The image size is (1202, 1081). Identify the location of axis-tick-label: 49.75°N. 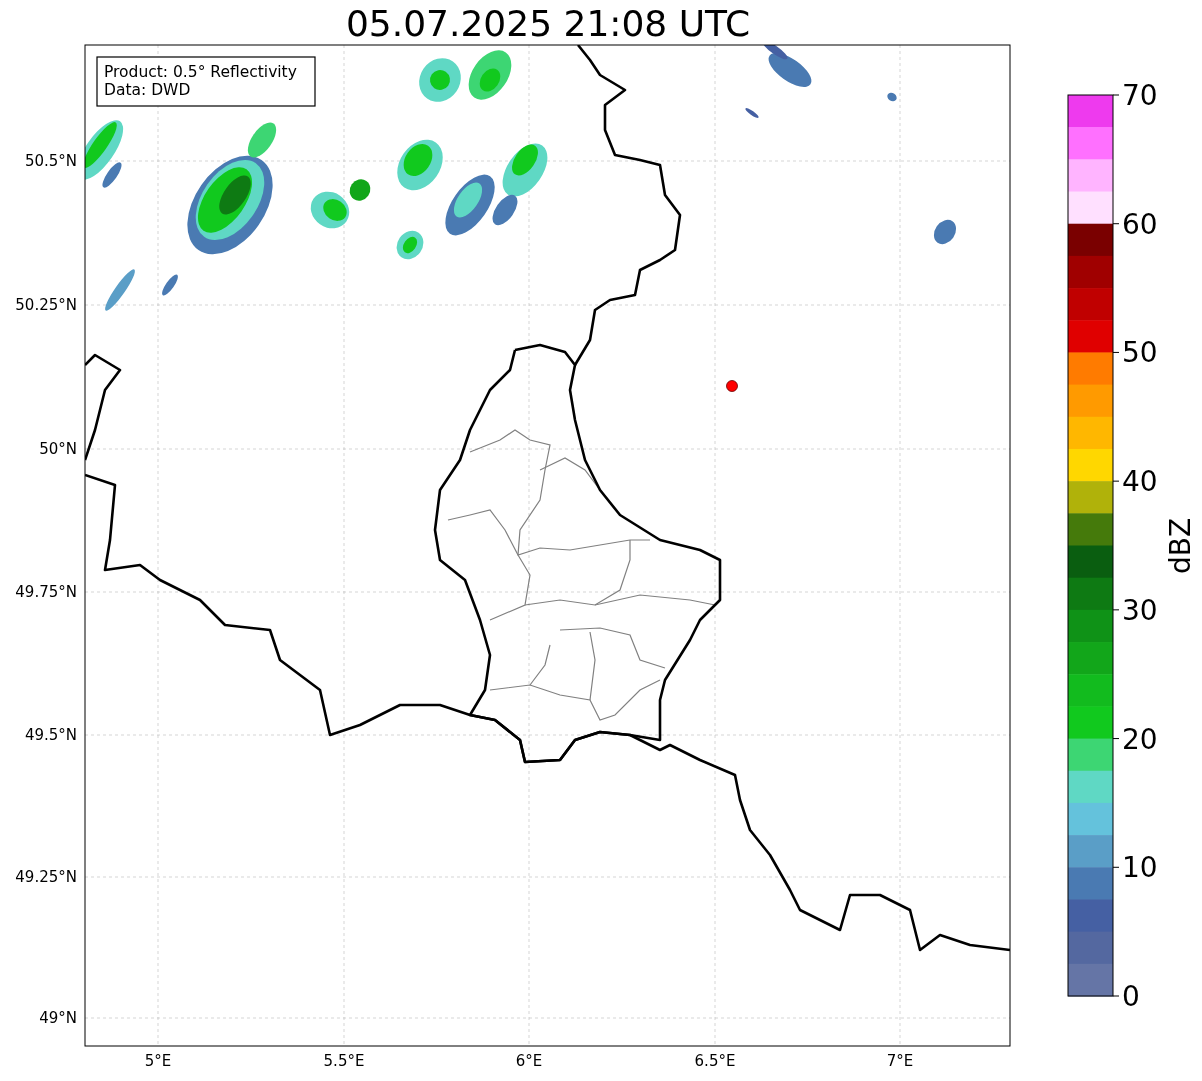
(46, 592).